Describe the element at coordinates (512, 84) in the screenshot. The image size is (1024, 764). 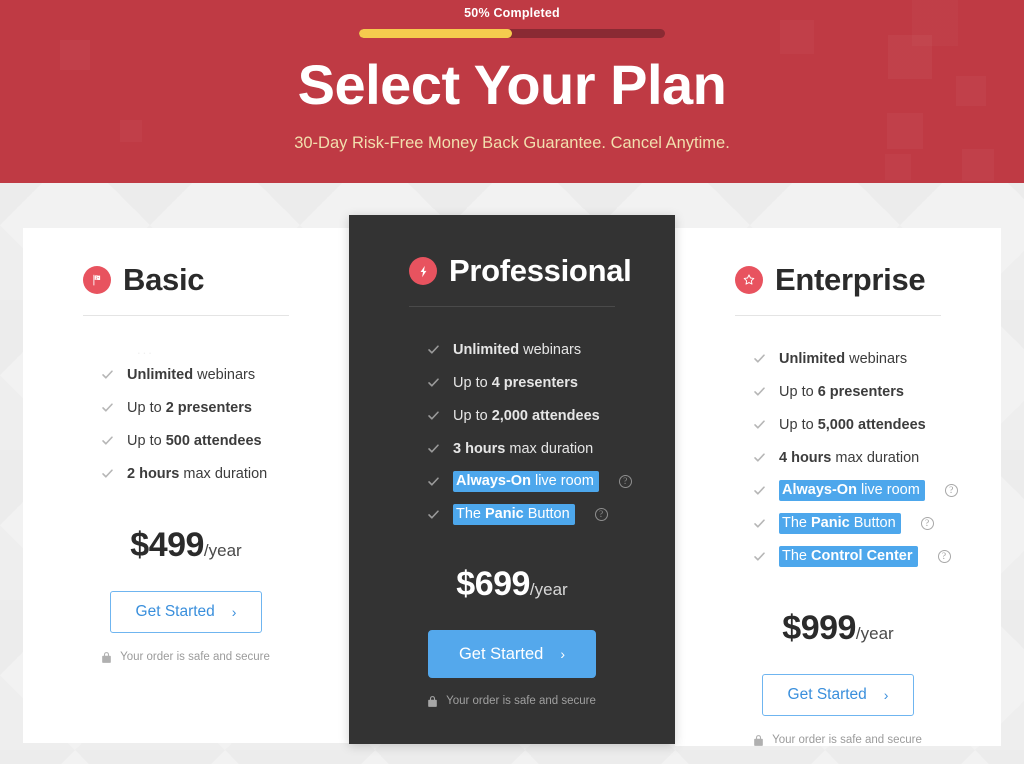
I see `page-title: Select Your Plan` at that location.